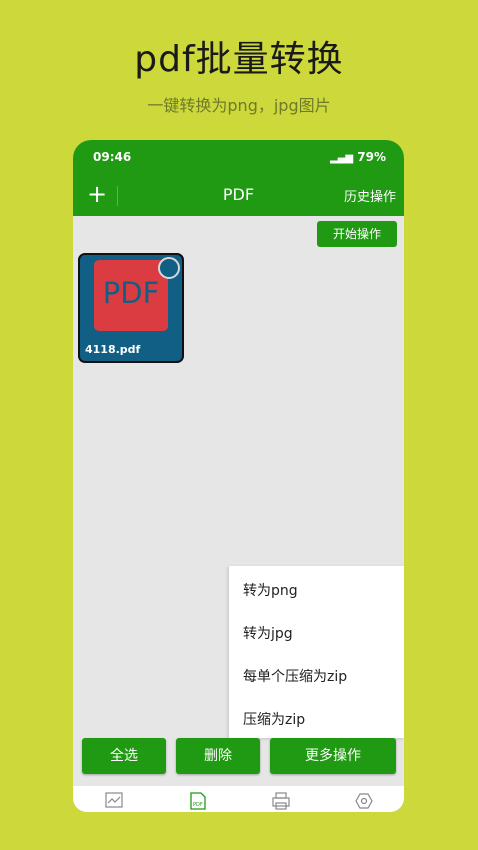 The width and height of the screenshot is (478, 850). Describe the element at coordinates (198, 805) in the screenshot. I see `svg-text: PDF` at that location.